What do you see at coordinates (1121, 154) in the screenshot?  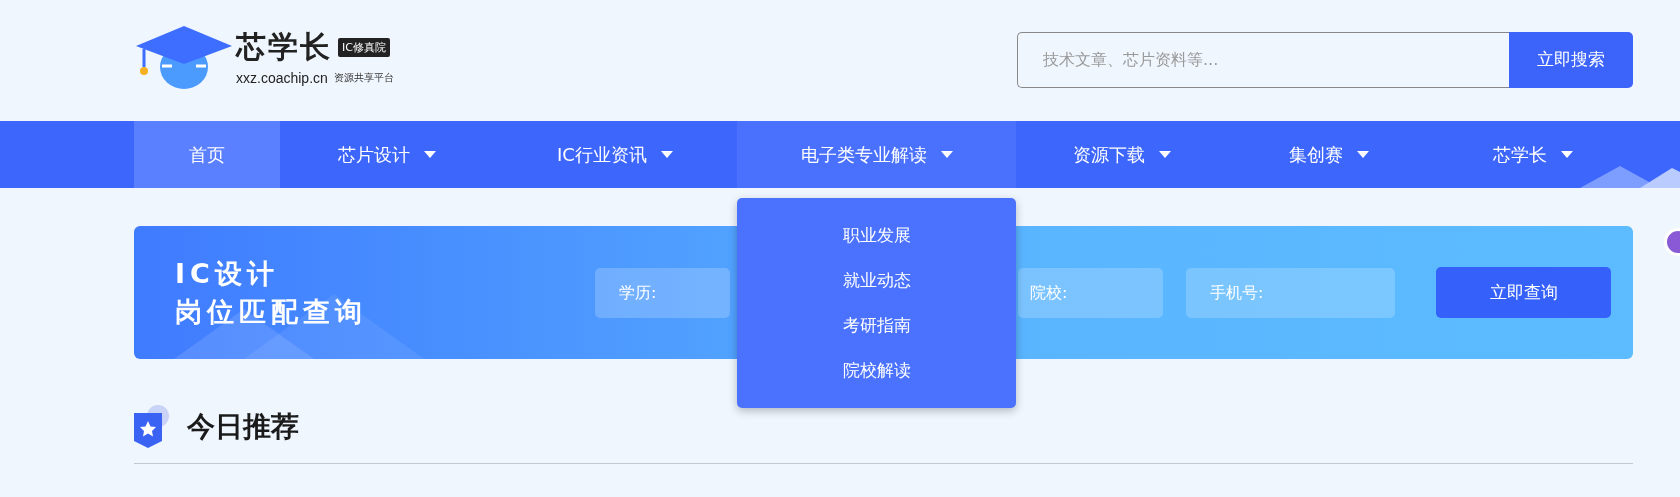 I see `nav-item: 资源下载` at bounding box center [1121, 154].